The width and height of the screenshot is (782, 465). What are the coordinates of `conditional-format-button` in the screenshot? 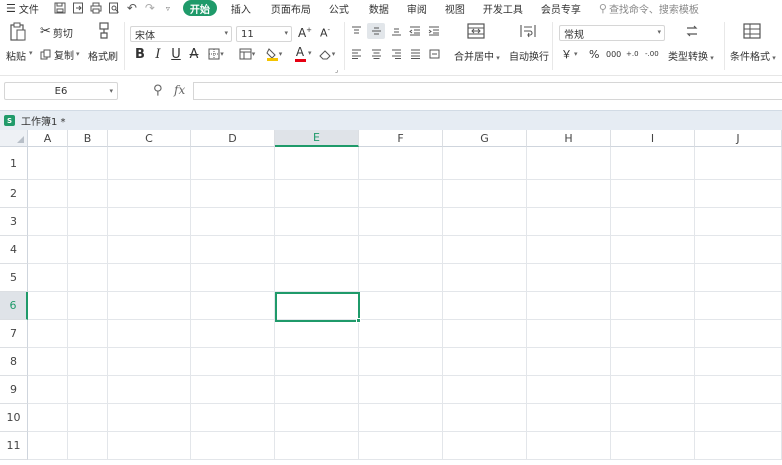 It's located at (752, 31).